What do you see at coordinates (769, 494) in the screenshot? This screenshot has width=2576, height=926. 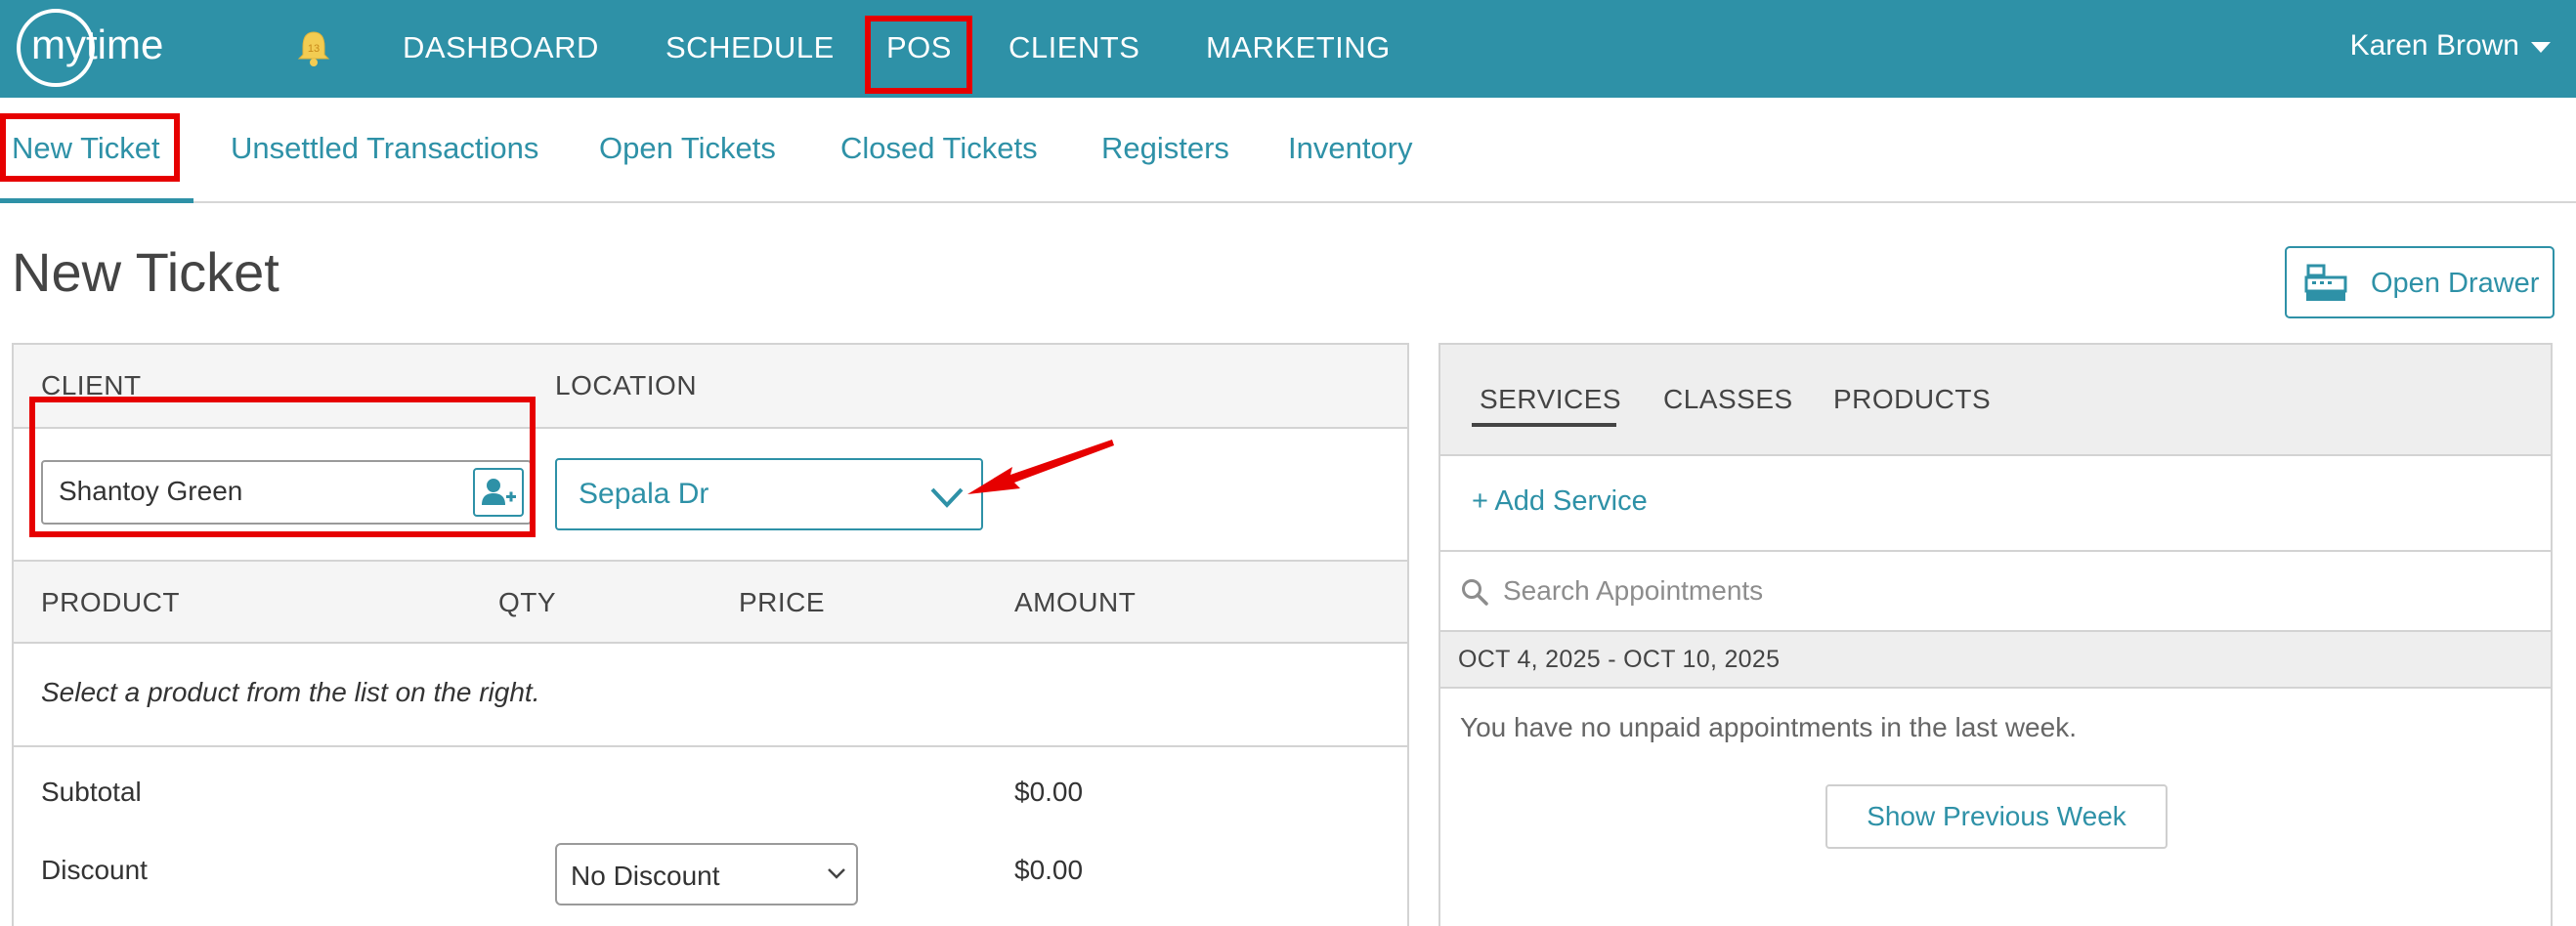 I see `location-select: Sepala Dr` at bounding box center [769, 494].